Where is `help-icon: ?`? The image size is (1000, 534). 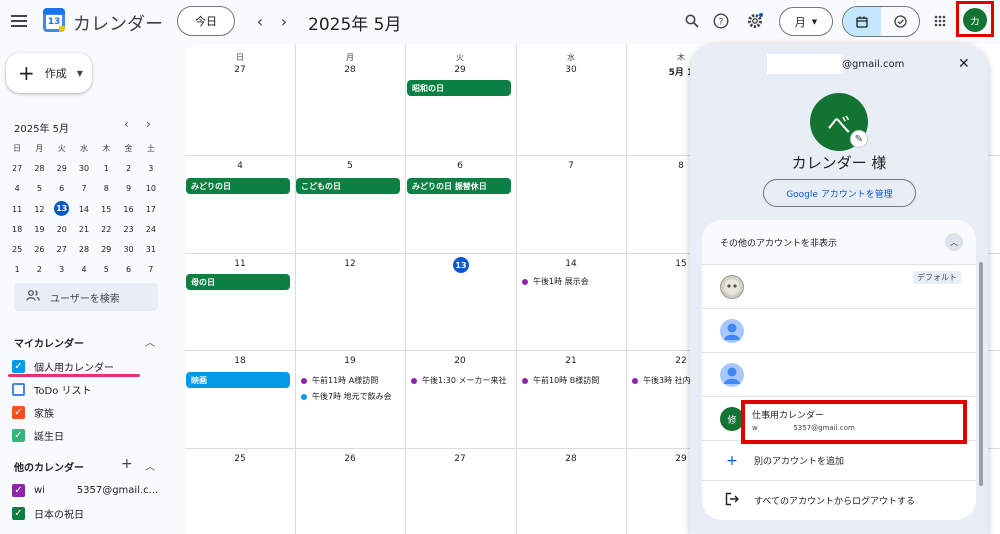 help-icon: ? is located at coordinates (721, 21).